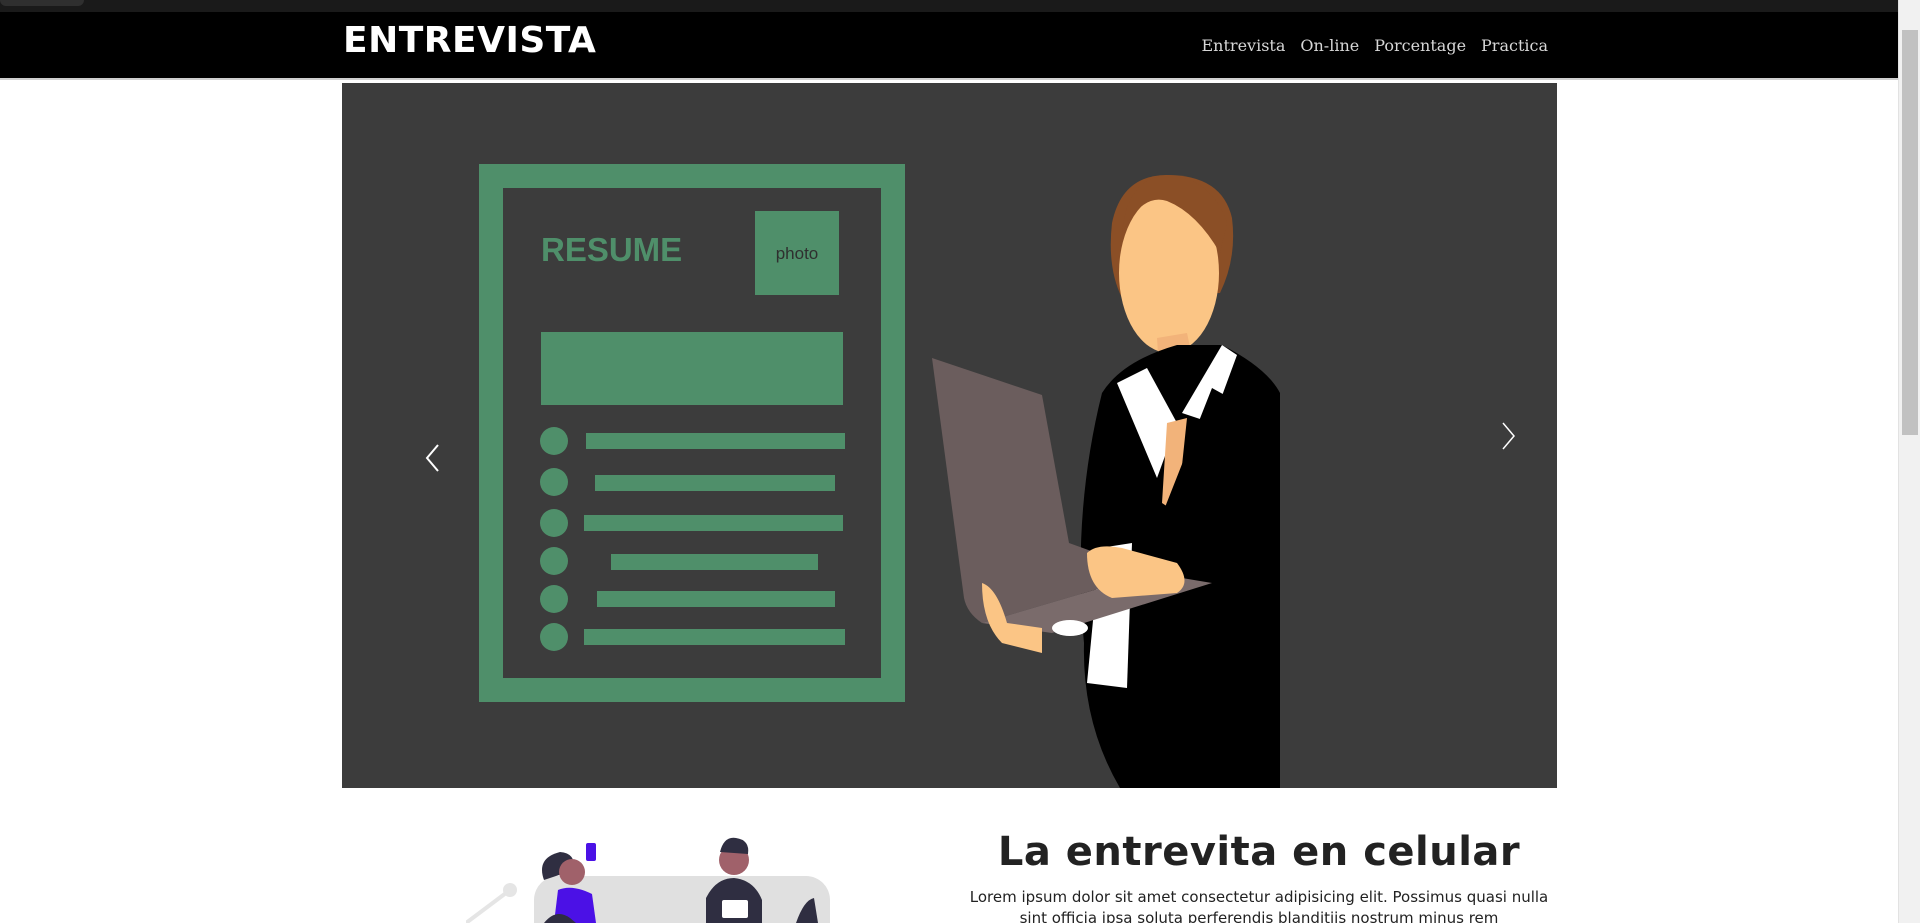 The height and width of the screenshot is (923, 1920). Describe the element at coordinates (1909, 461) in the screenshot. I see `vertical-scrollbar` at that location.